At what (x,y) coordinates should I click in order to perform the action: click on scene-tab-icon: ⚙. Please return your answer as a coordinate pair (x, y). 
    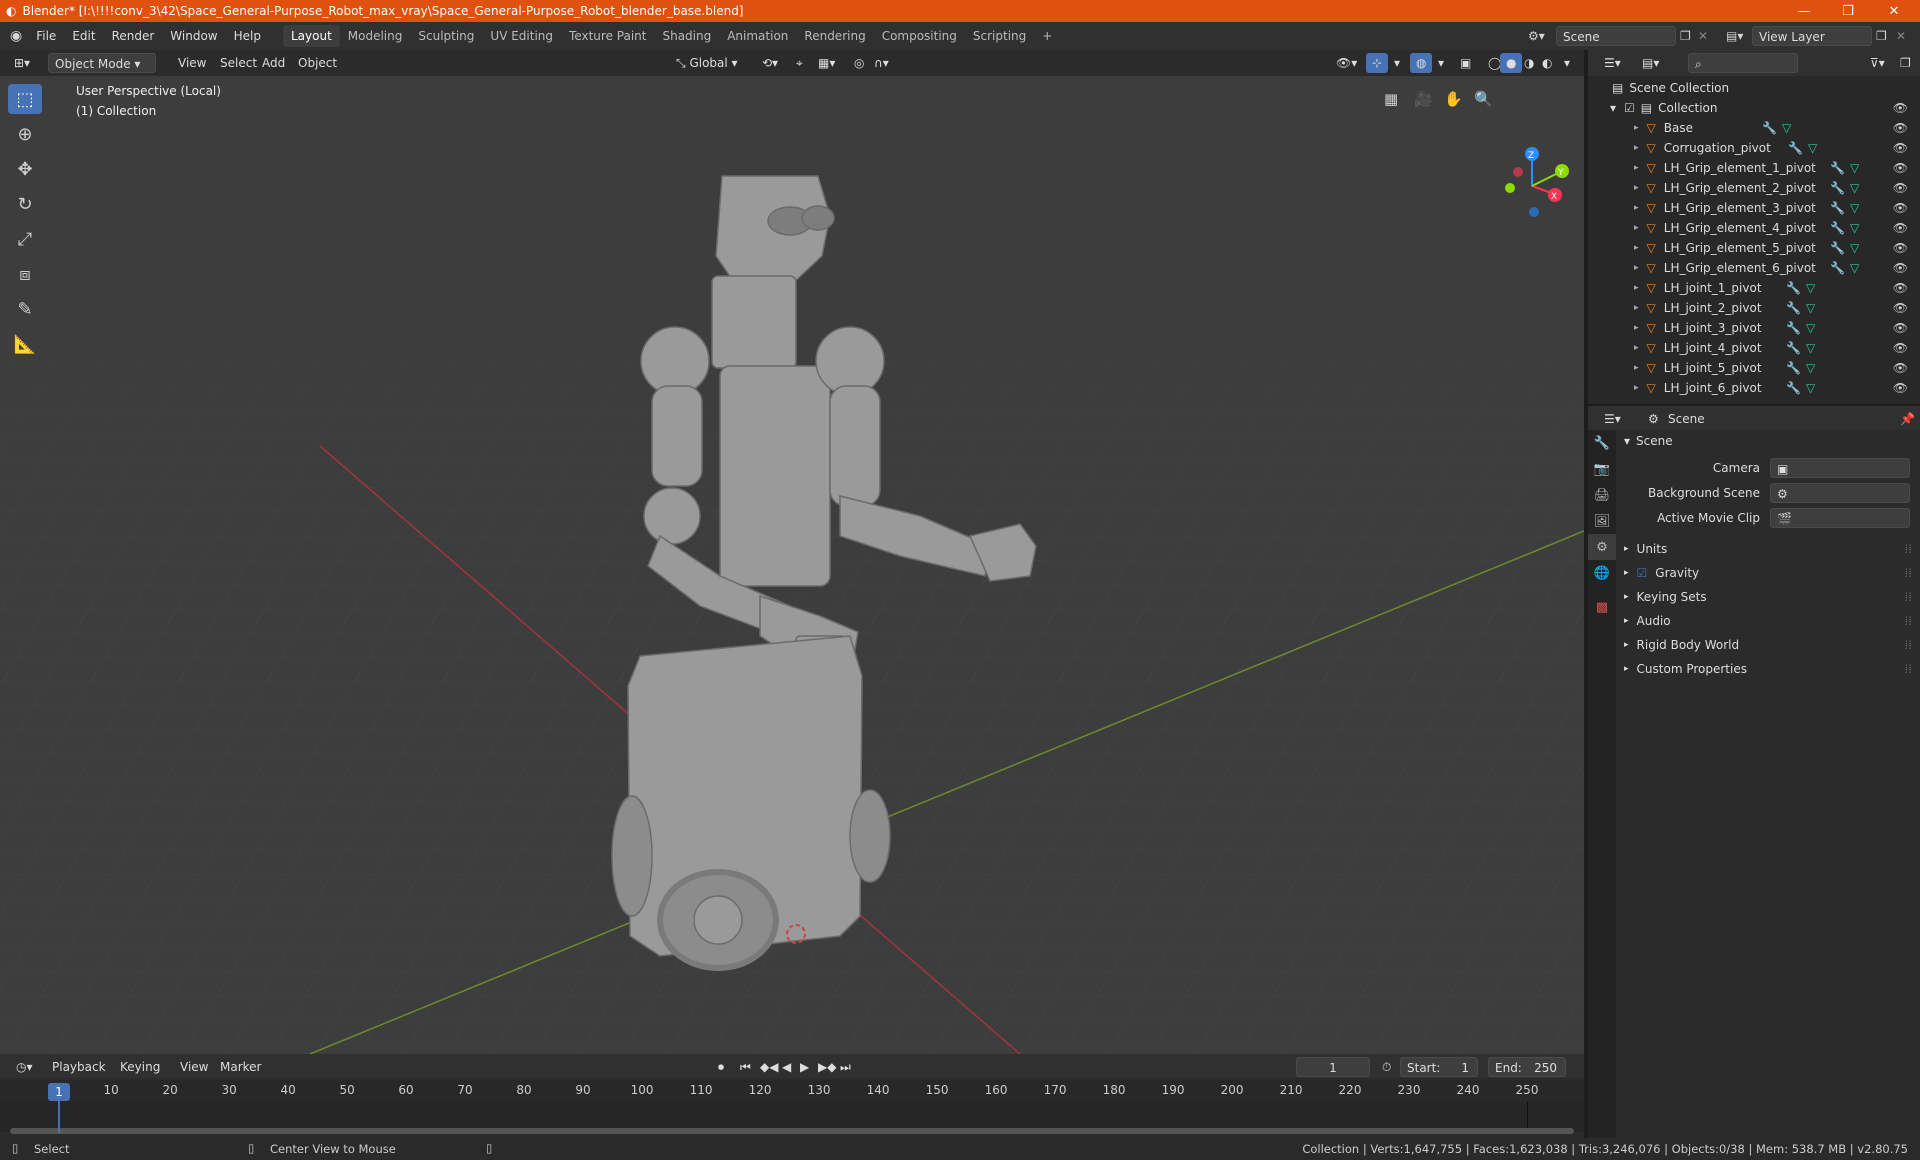
    Looking at the image, I should click on (1602, 547).